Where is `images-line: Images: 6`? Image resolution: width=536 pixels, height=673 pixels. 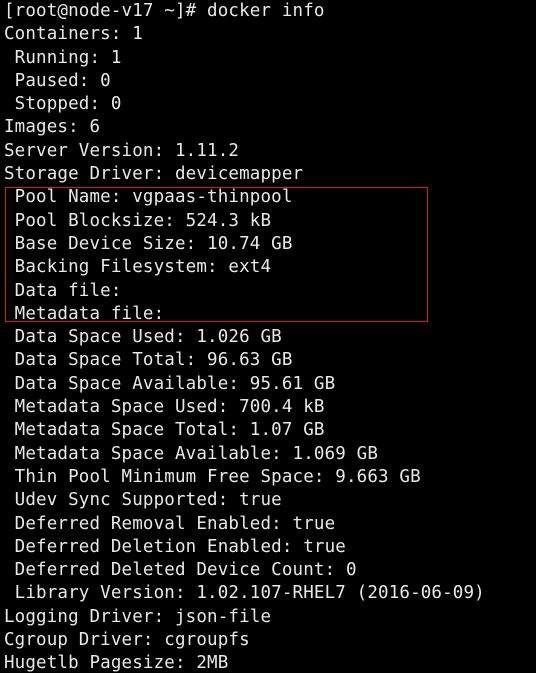 images-line: Images: 6 is located at coordinates (52, 127).